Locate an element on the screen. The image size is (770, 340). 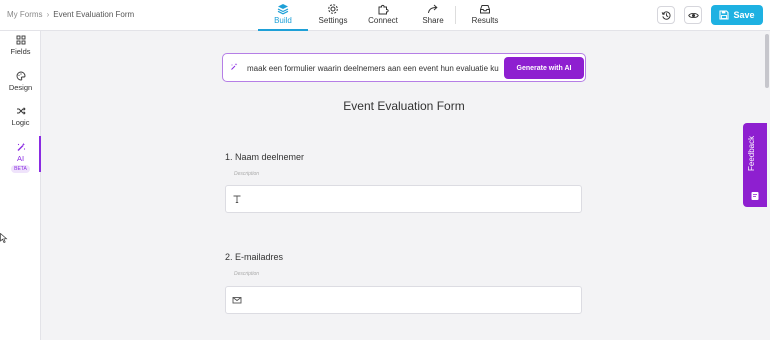
tab-results-label: Results is located at coordinates (485, 20).